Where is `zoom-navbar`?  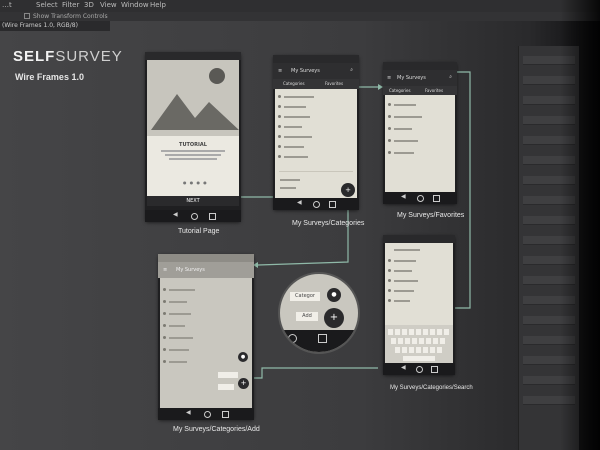 zoom-navbar is located at coordinates (319, 341).